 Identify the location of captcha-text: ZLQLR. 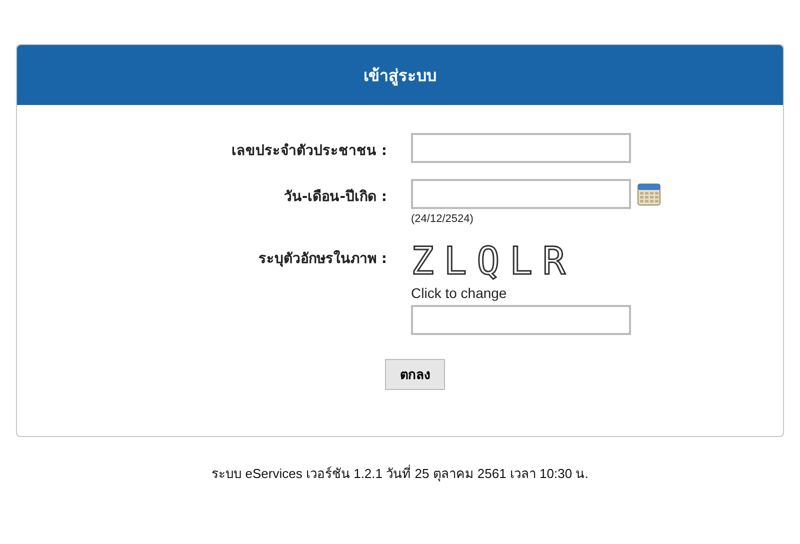
(493, 261).